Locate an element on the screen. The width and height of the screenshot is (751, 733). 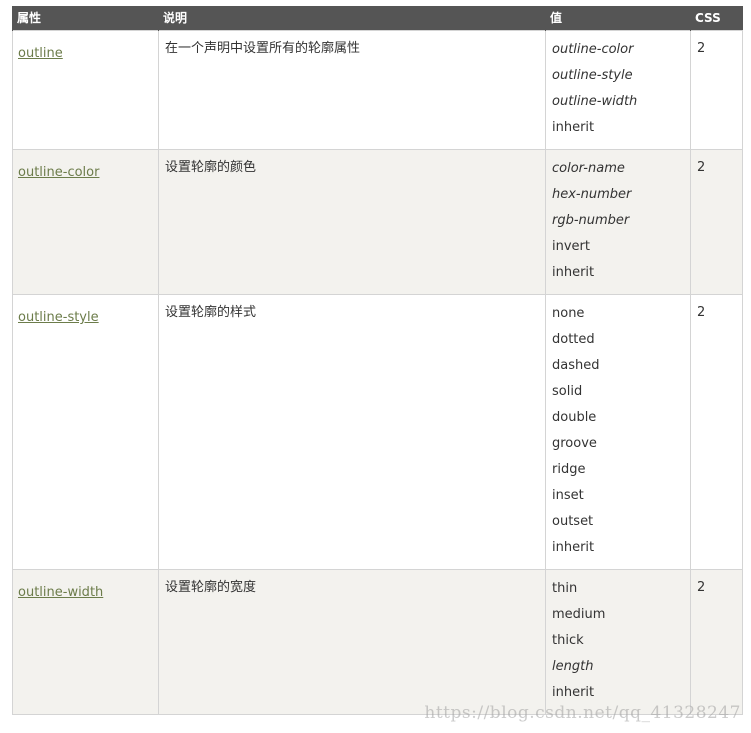
header-property: 属性 is located at coordinates (85, 18).